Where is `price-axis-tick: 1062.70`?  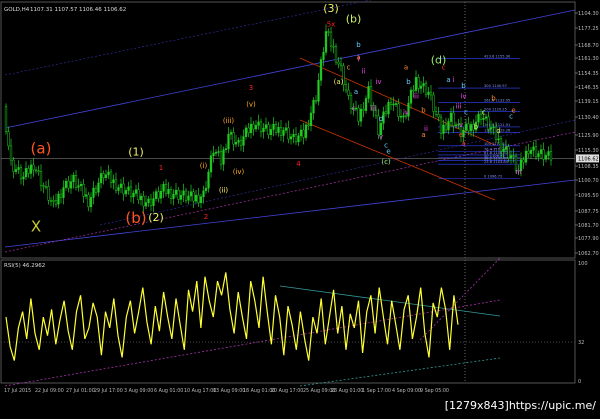 price-axis-tick: 1062.70 is located at coordinates (588, 254).